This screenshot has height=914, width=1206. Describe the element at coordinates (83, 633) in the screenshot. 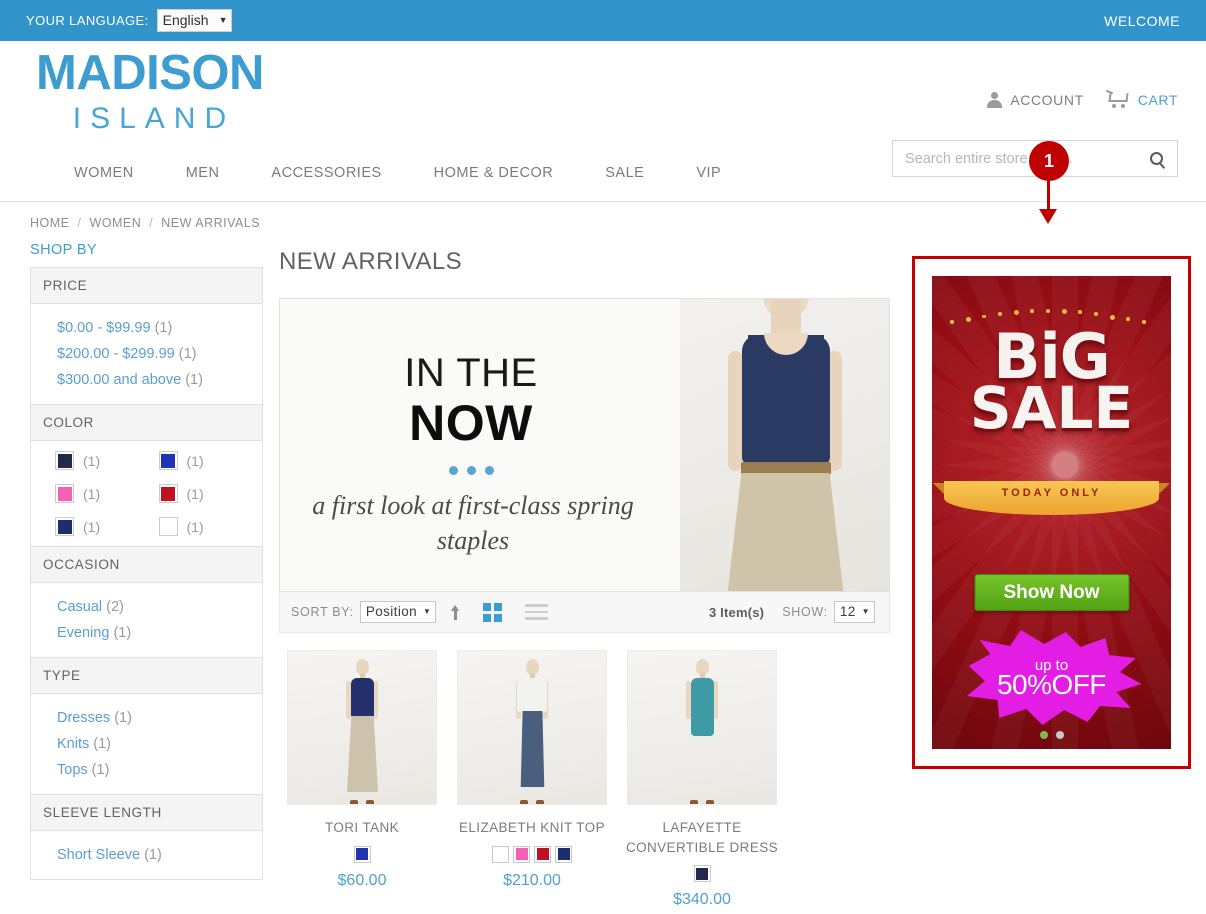

I see `filter-option-label: Evening` at that location.